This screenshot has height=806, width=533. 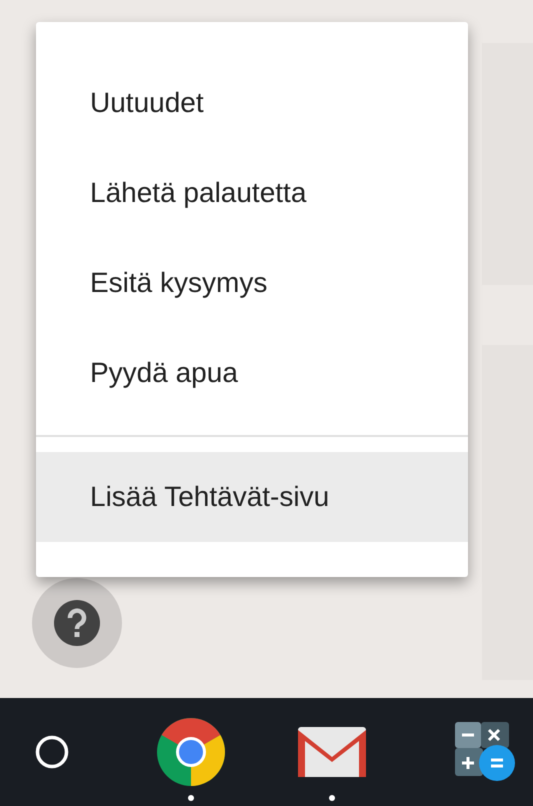 What do you see at coordinates (77, 623) in the screenshot?
I see `help-icon` at bounding box center [77, 623].